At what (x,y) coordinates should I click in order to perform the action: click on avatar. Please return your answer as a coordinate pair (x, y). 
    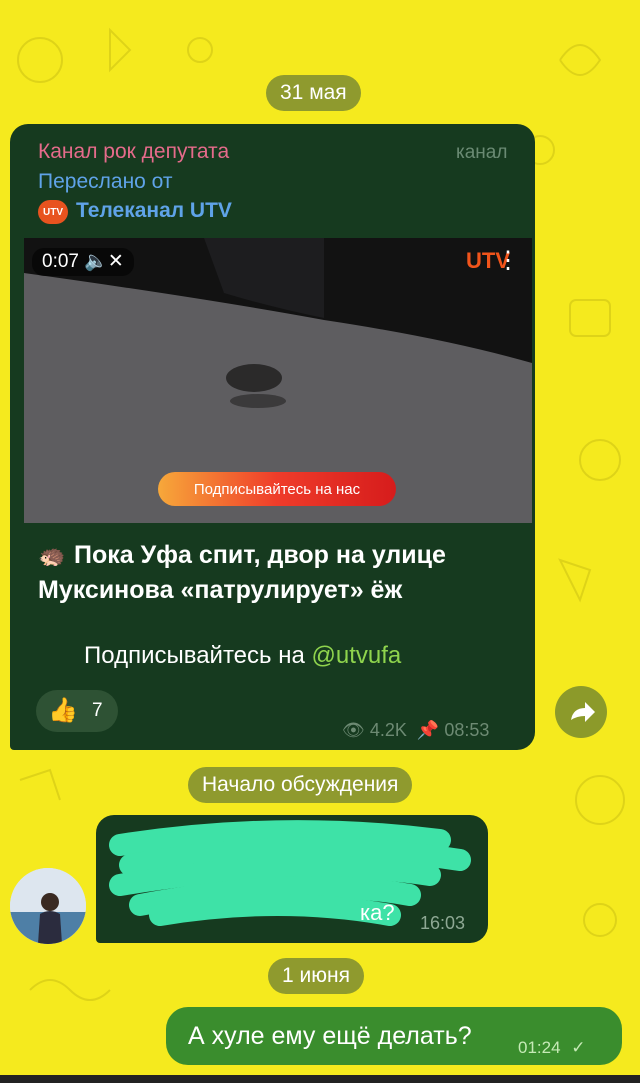
    Looking at the image, I should click on (48, 906).